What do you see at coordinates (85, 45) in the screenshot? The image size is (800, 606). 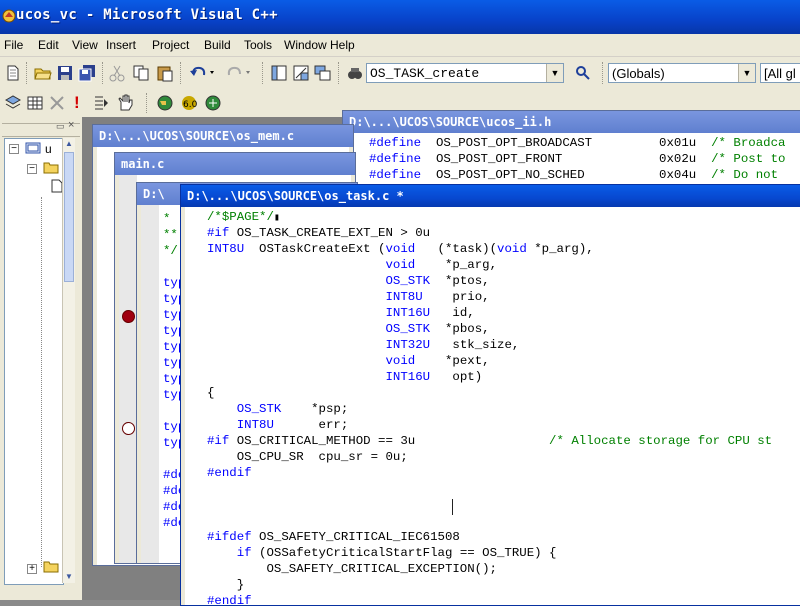 I see `menu-view: View` at bounding box center [85, 45].